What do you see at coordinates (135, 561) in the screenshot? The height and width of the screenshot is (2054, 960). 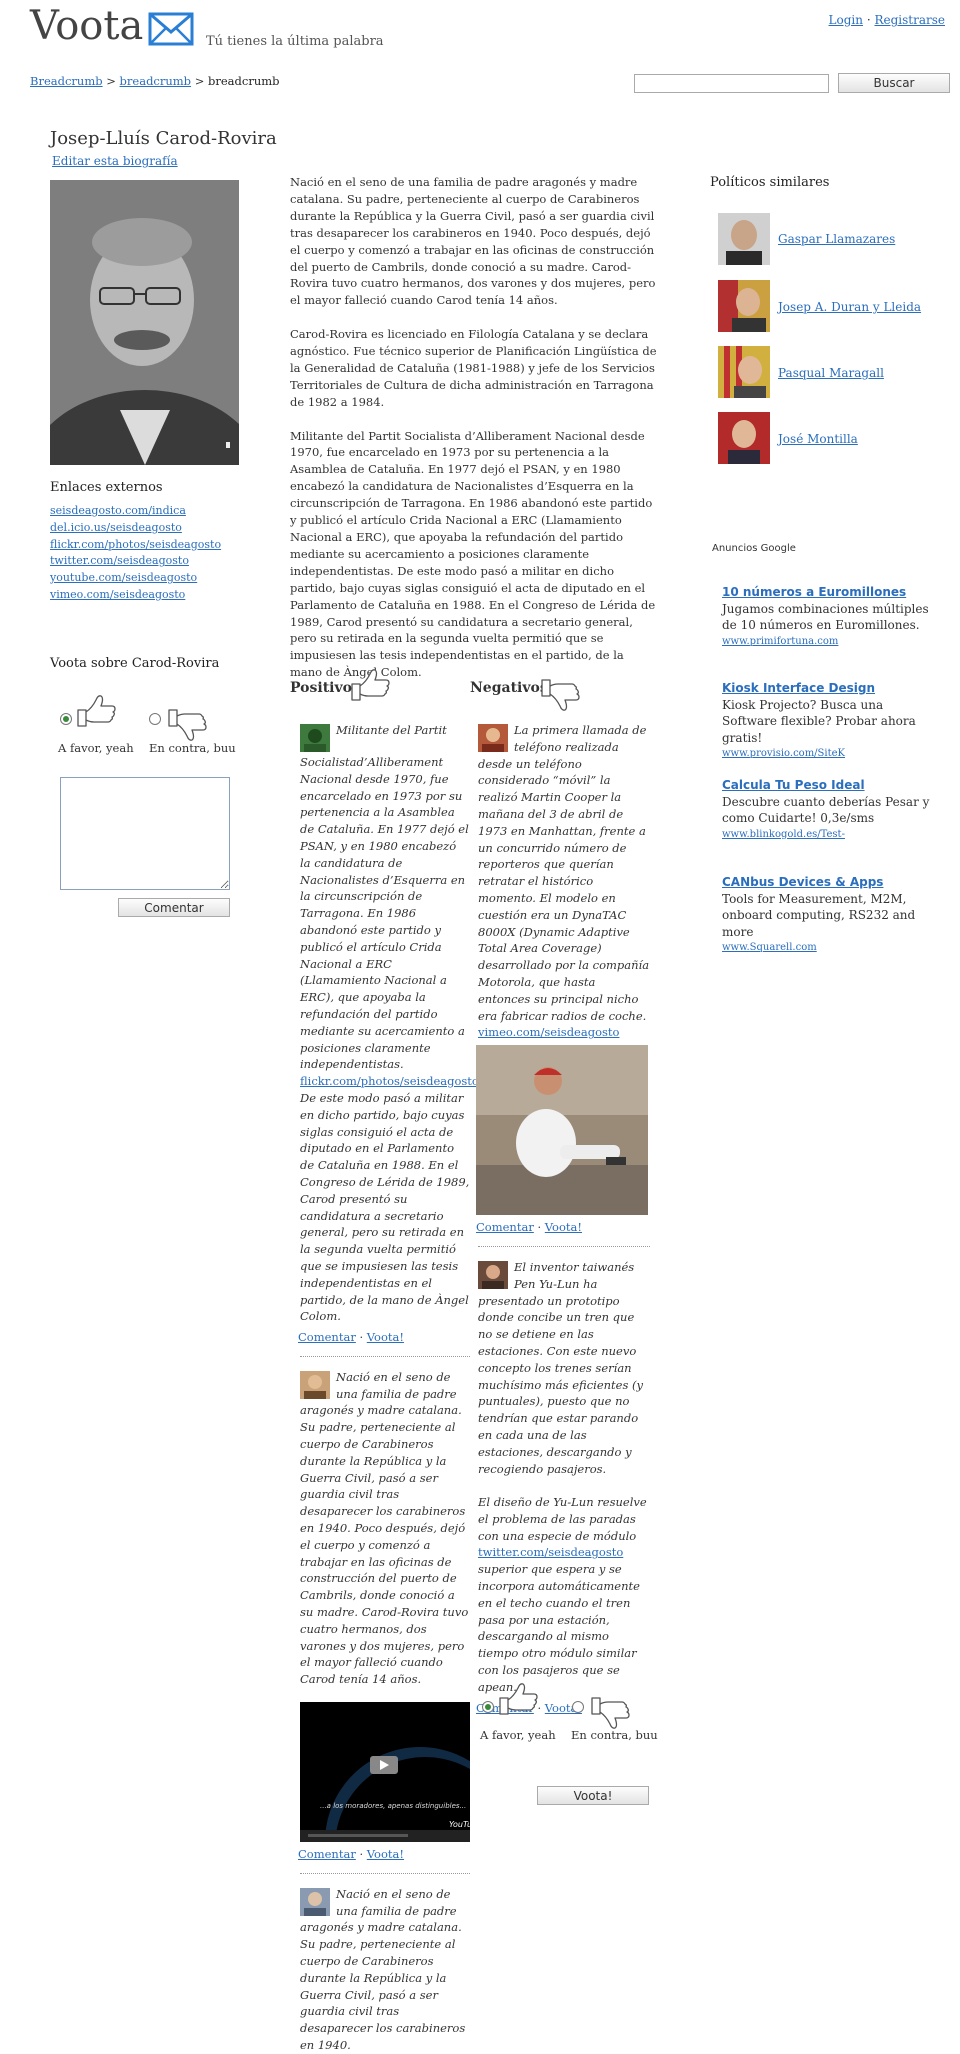 I see `external-link: twitter.com/seisdeagosto` at bounding box center [135, 561].